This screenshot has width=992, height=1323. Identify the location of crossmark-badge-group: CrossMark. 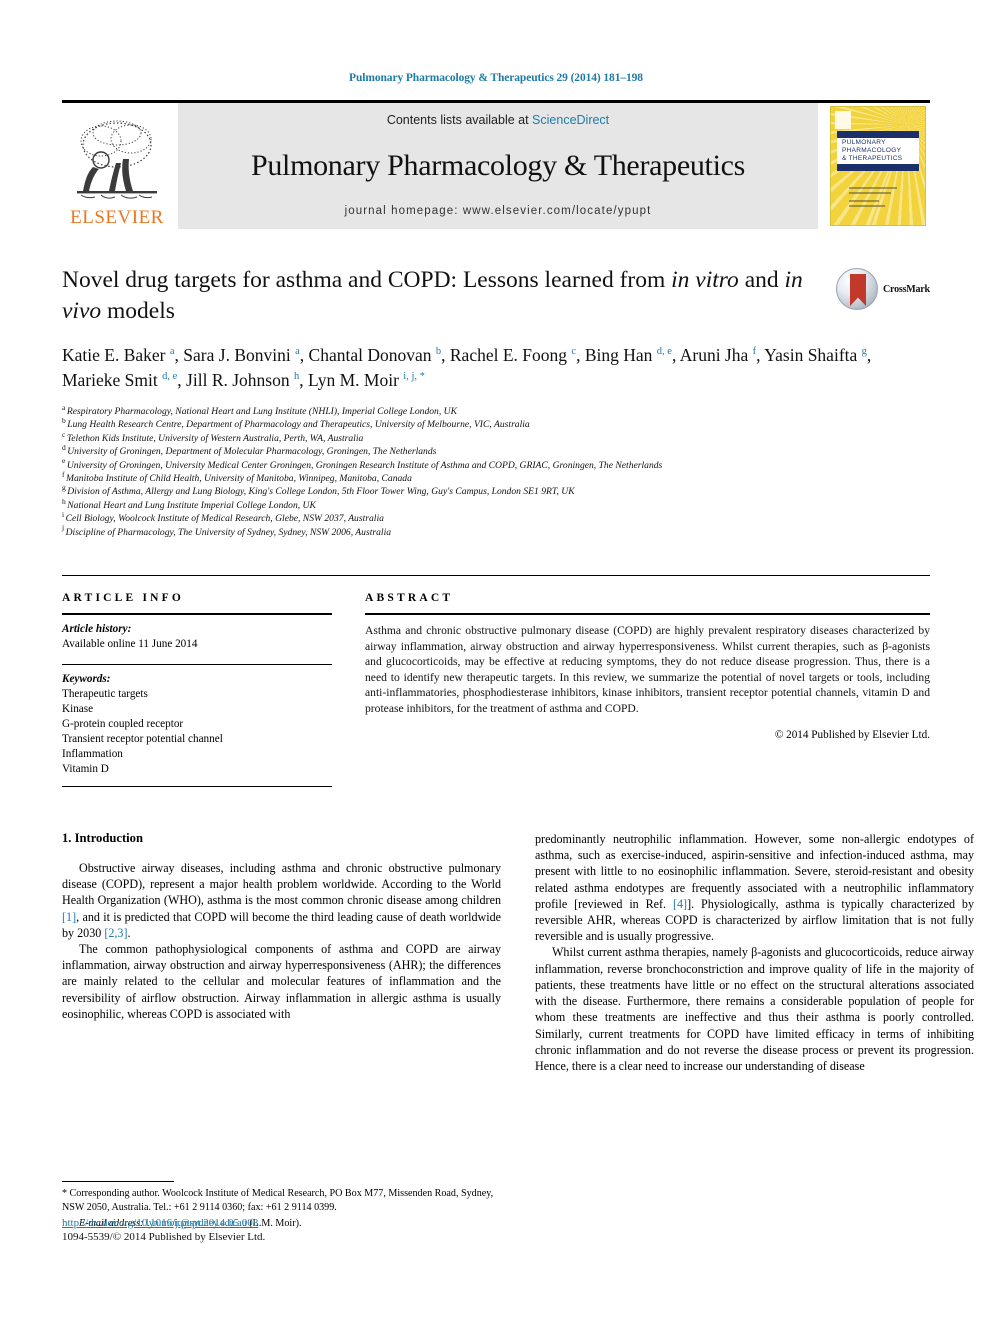
(883, 289).